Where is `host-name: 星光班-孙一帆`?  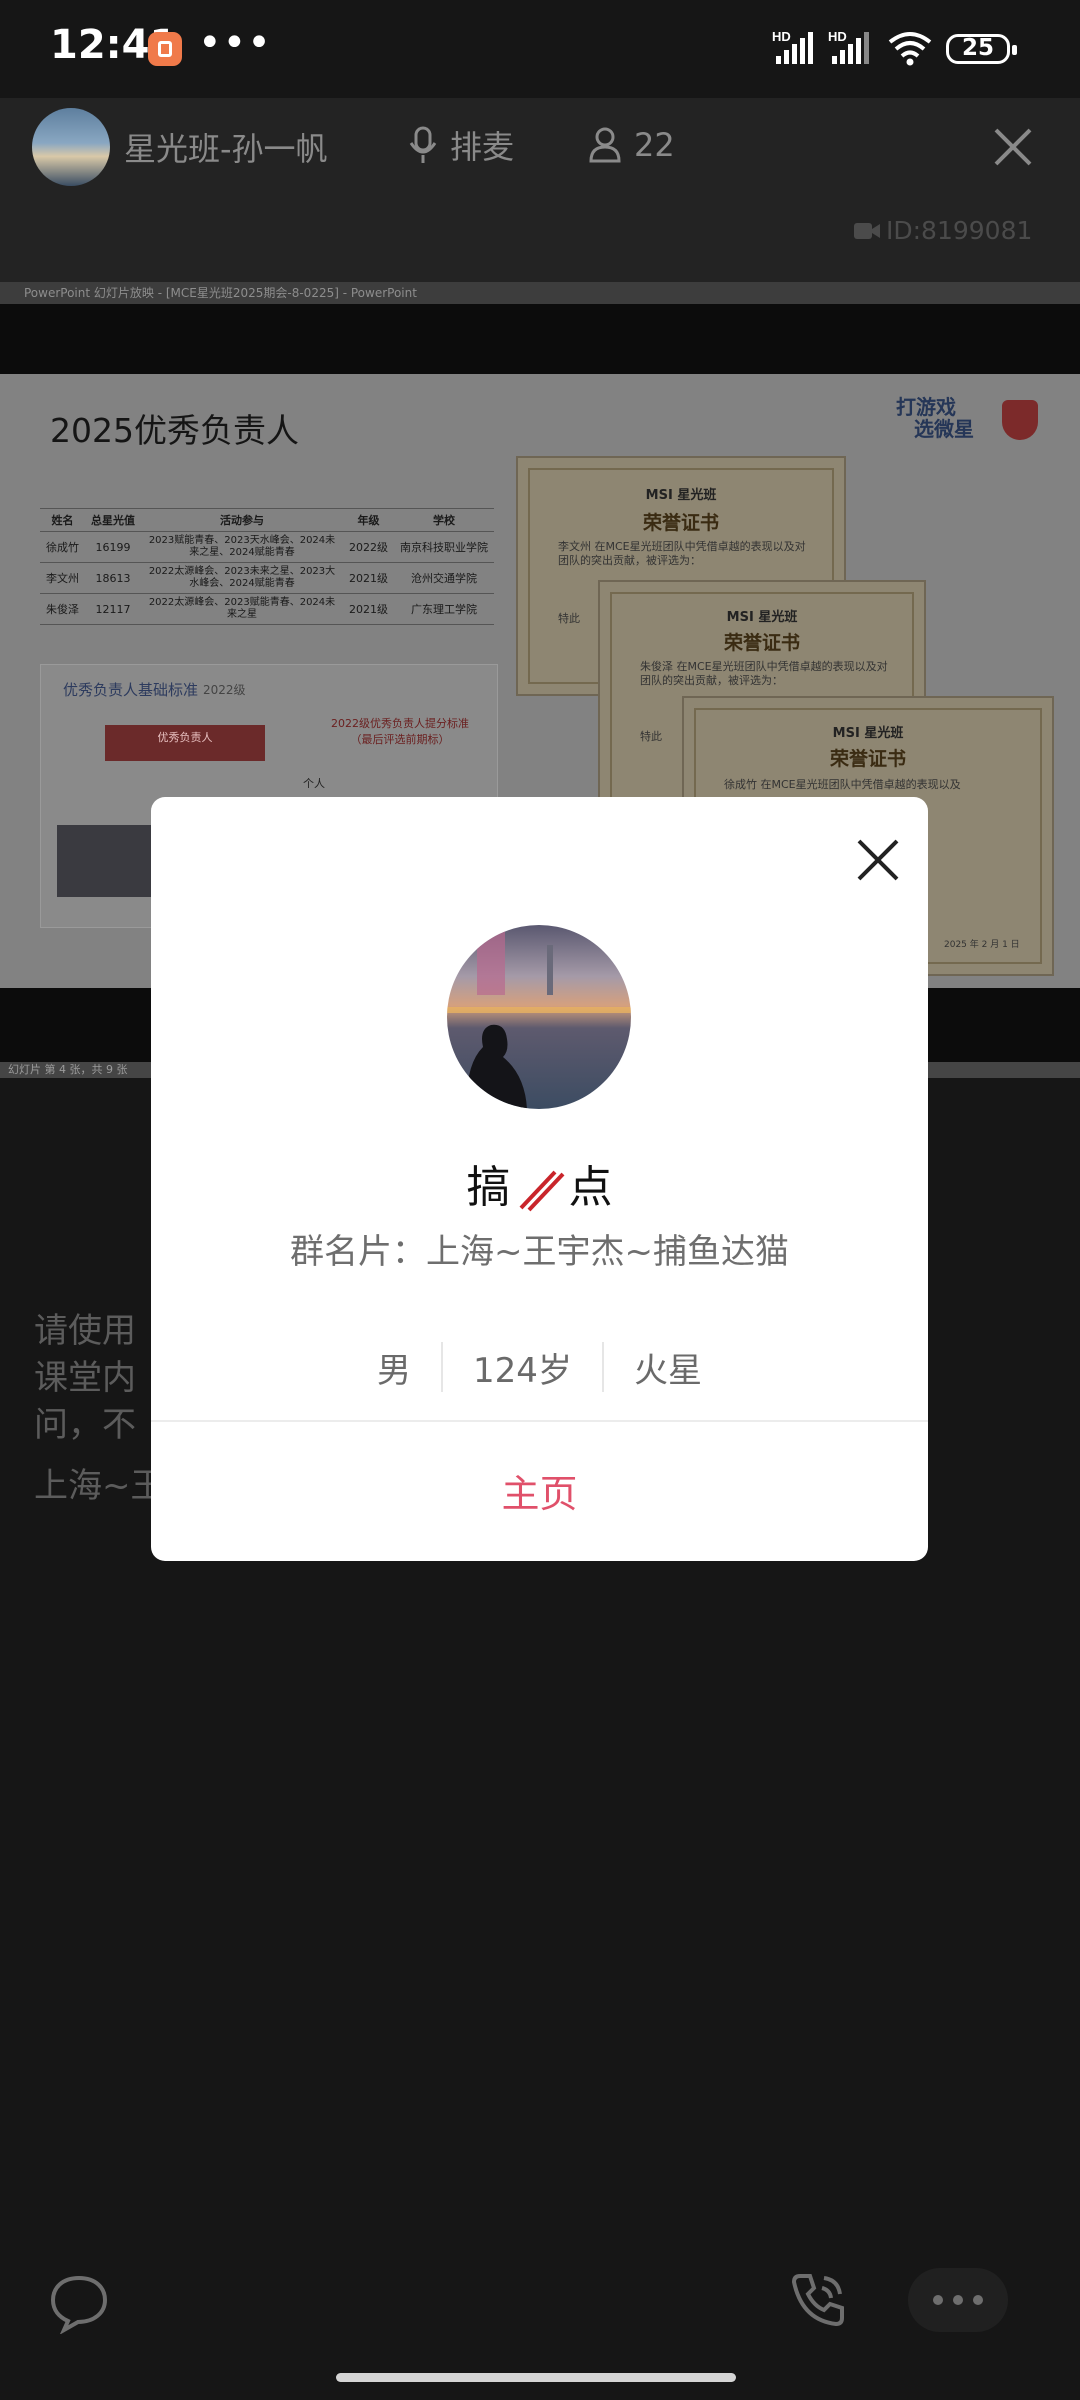 host-name: 星光班-孙一帆 is located at coordinates (226, 147).